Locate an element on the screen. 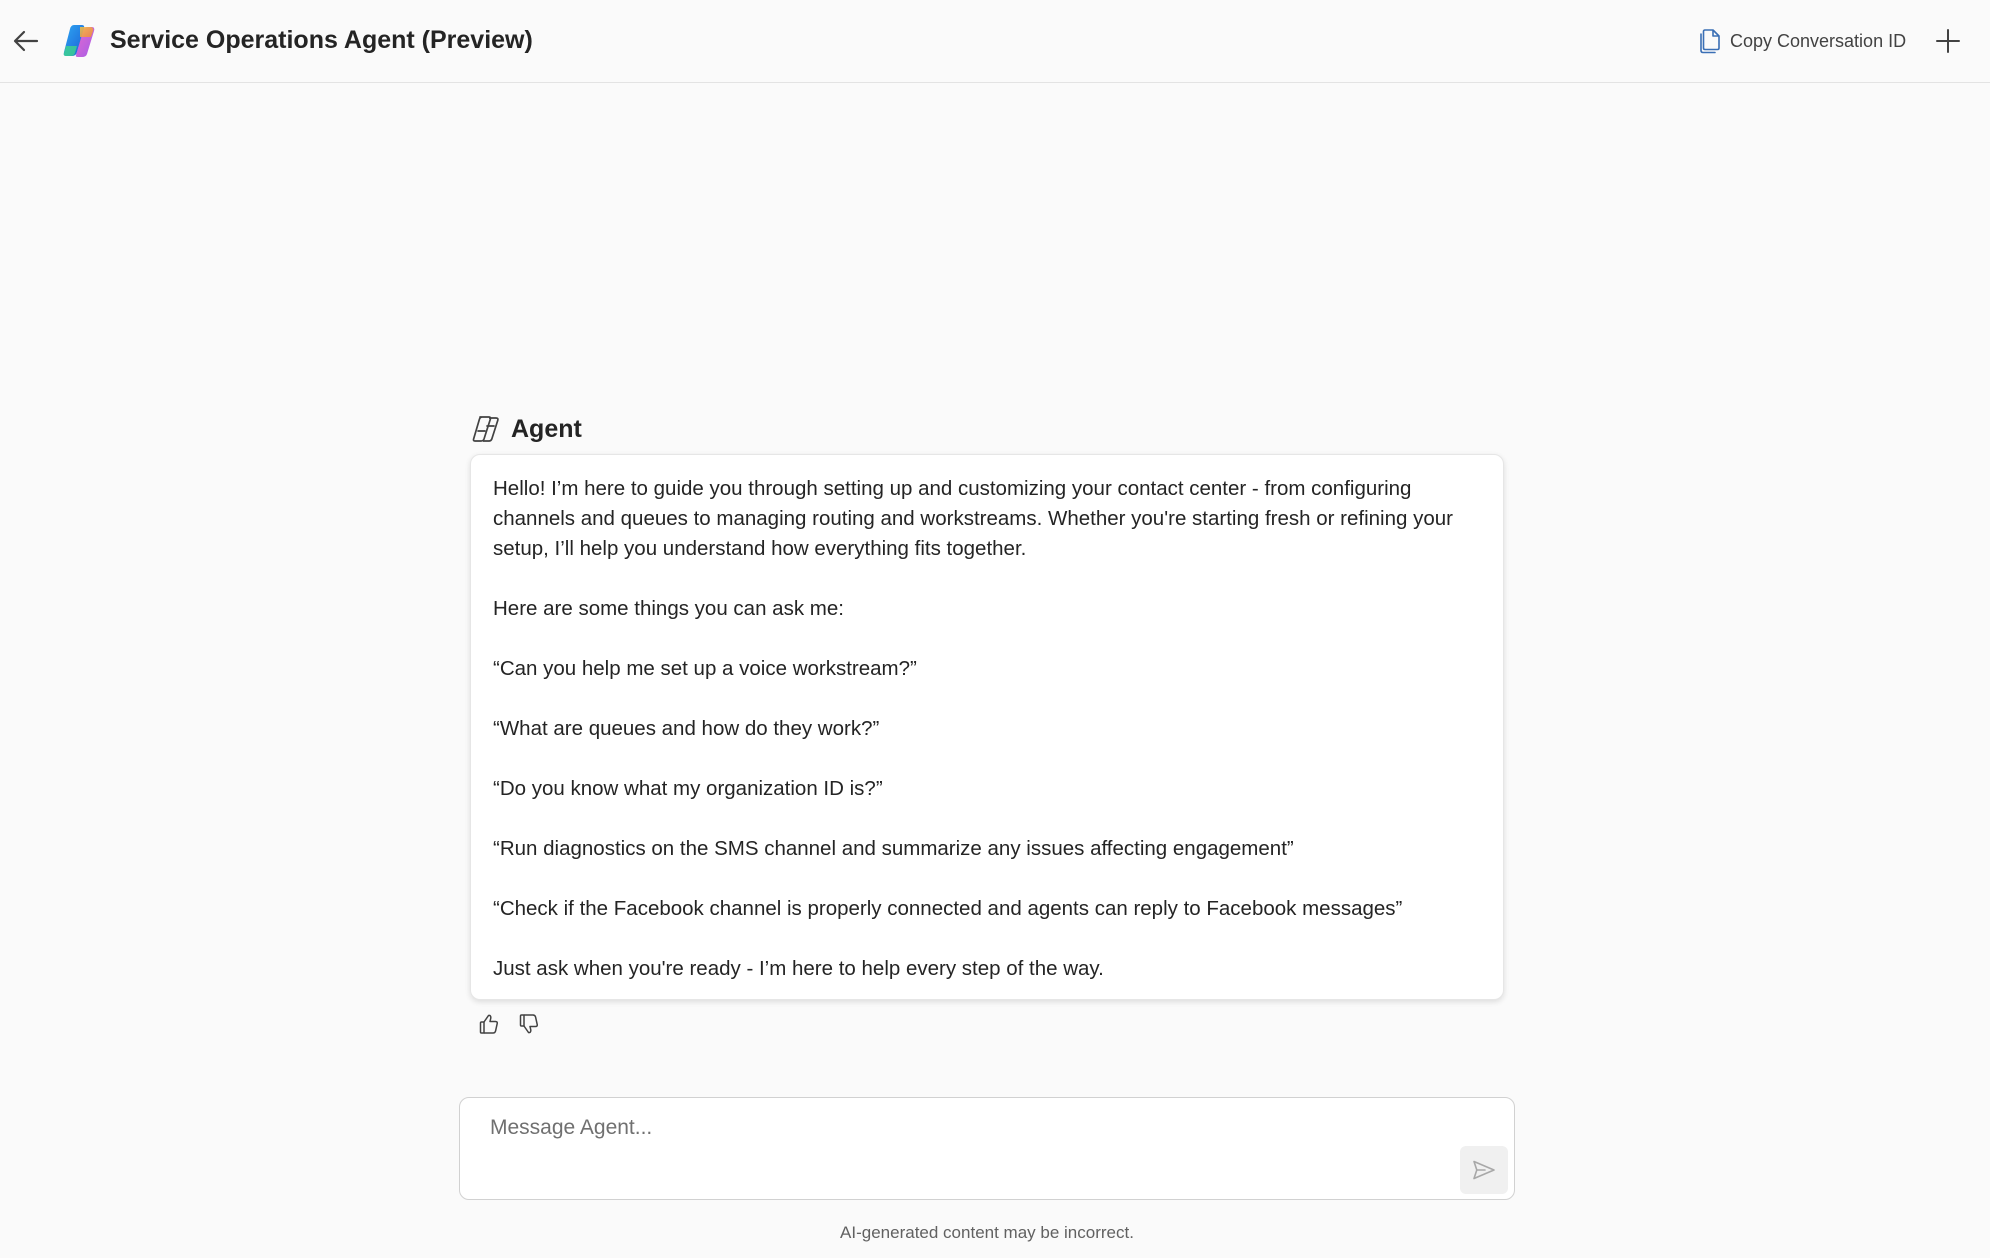  send-button is located at coordinates (1484, 1170).